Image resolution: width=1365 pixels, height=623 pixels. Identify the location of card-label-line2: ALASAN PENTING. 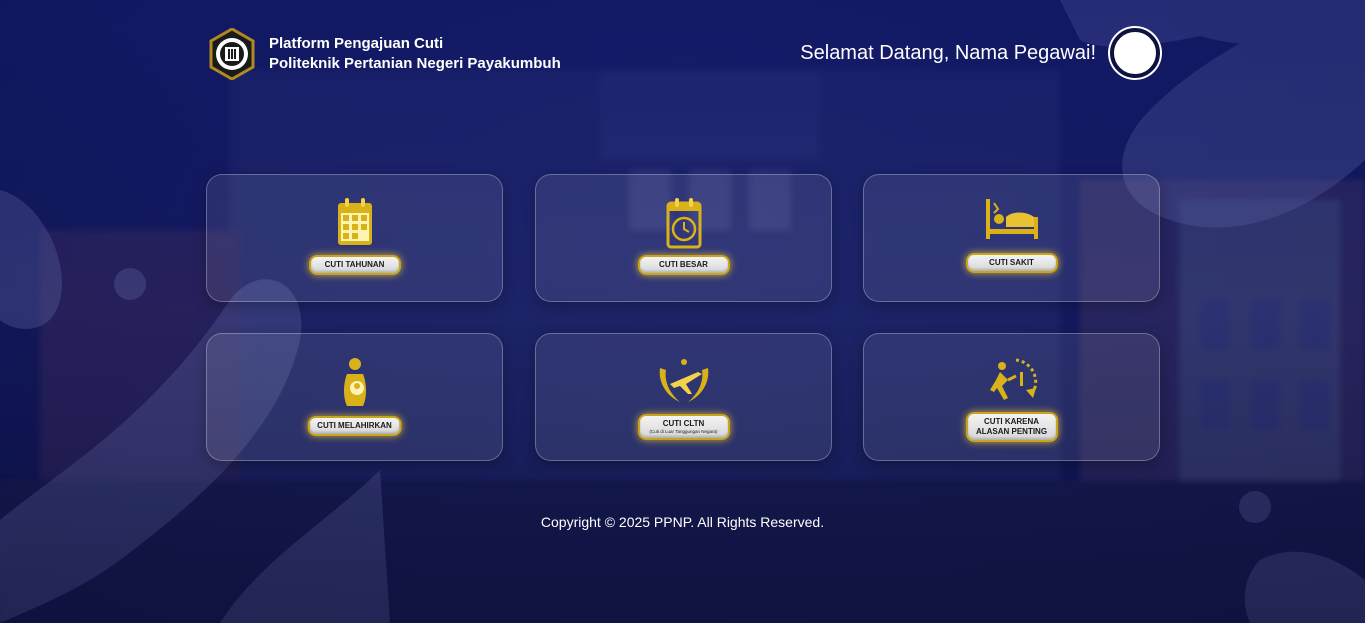
(1011, 431).